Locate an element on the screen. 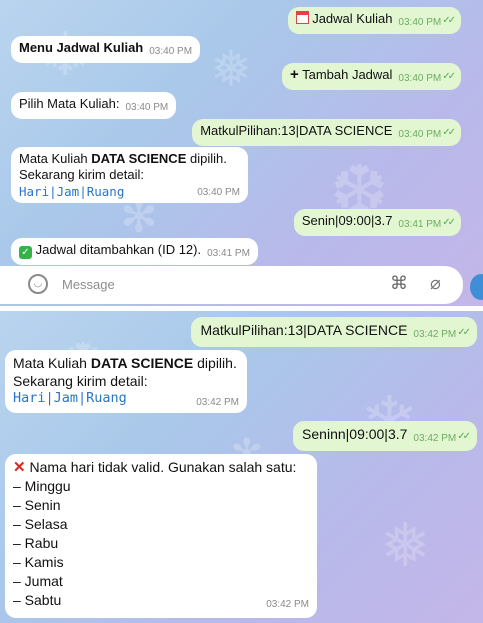  list-item: – Rabu is located at coordinates (36, 543).